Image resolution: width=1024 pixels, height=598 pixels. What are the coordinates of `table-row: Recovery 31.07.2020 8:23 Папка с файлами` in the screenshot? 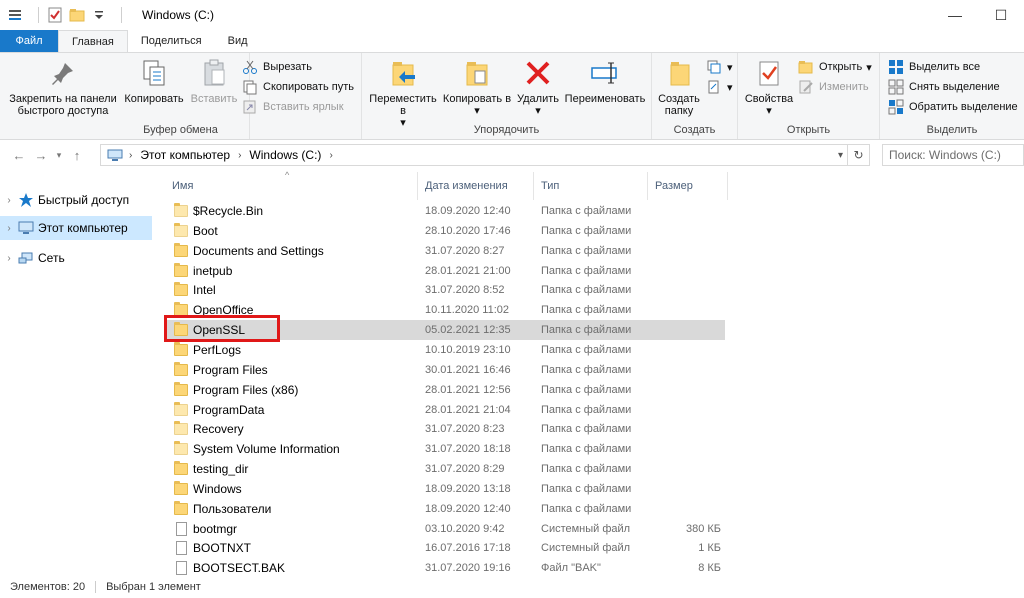 It's located at (445, 429).